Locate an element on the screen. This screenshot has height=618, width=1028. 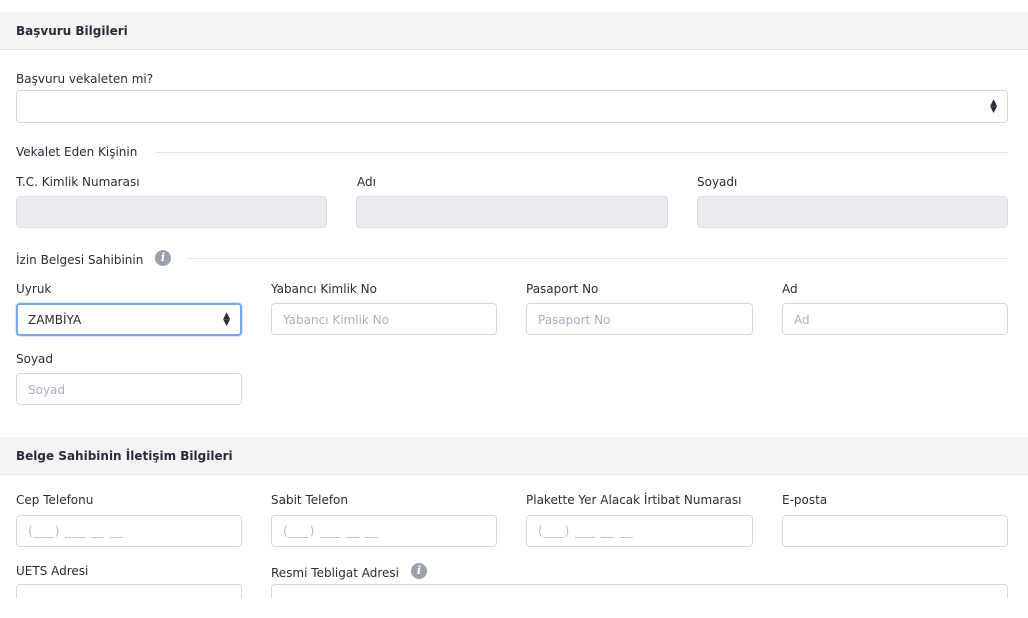
proxy-surname-label: Soyadı is located at coordinates (717, 182).